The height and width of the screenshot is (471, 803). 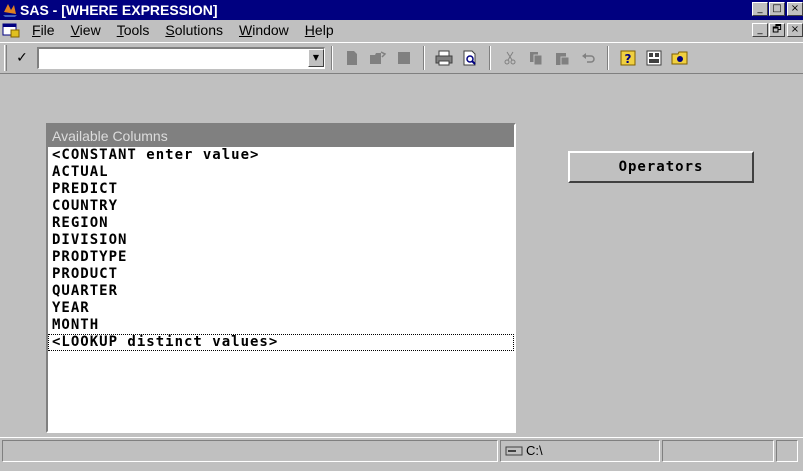 I want to click on menu-view: View, so click(x=86, y=30).